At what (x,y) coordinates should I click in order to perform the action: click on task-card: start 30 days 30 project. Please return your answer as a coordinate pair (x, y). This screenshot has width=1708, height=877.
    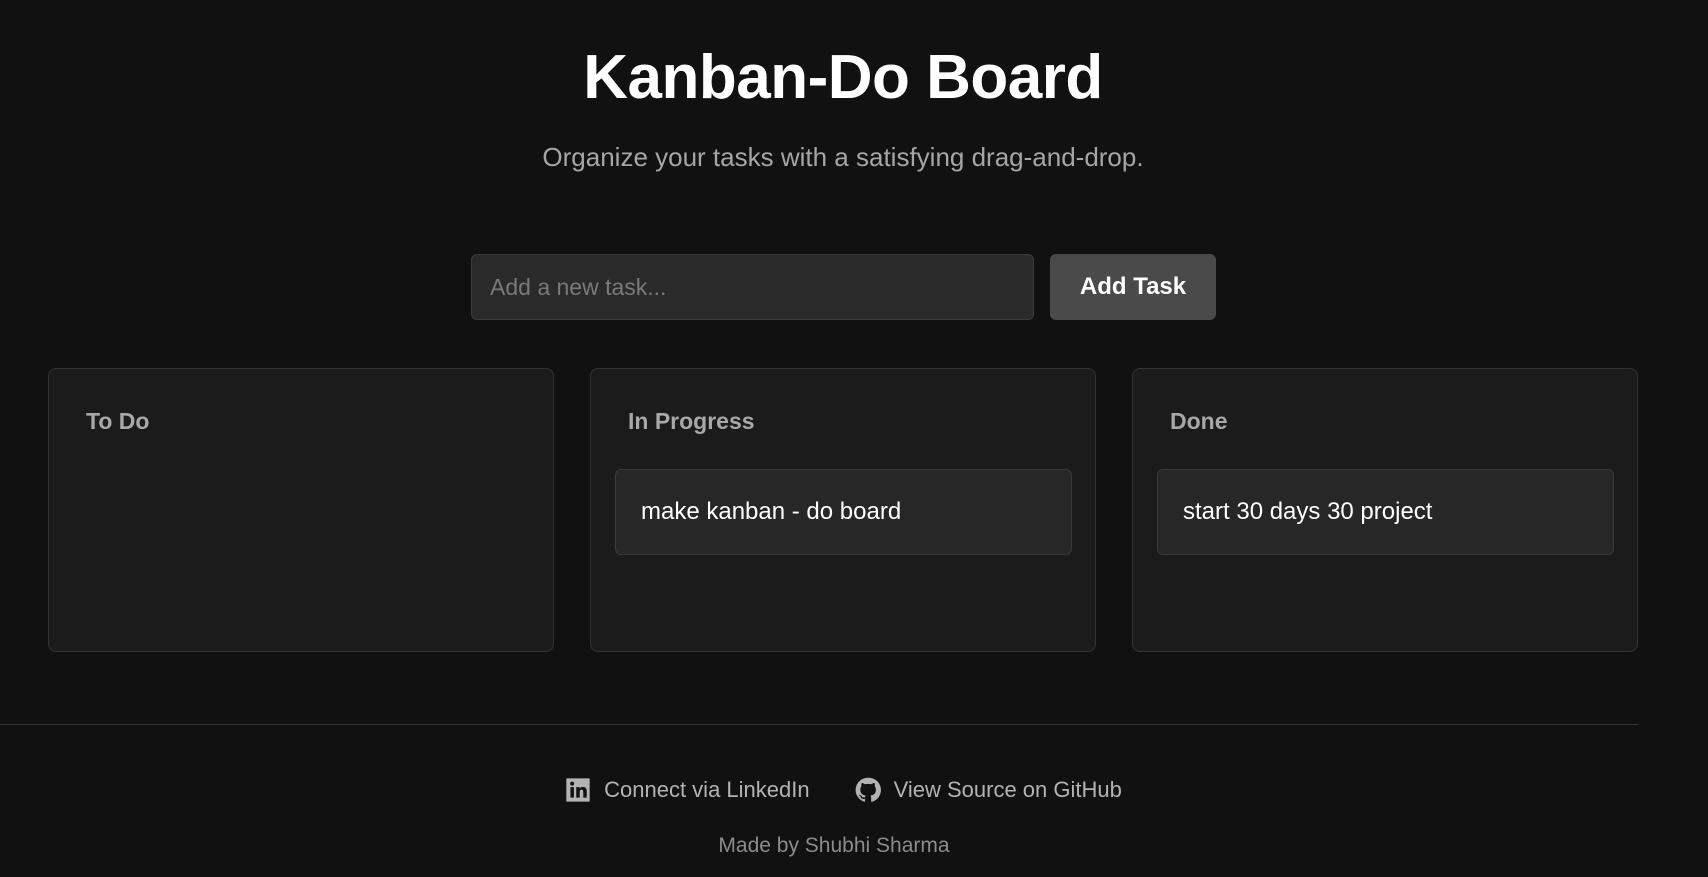
    Looking at the image, I should click on (1385, 512).